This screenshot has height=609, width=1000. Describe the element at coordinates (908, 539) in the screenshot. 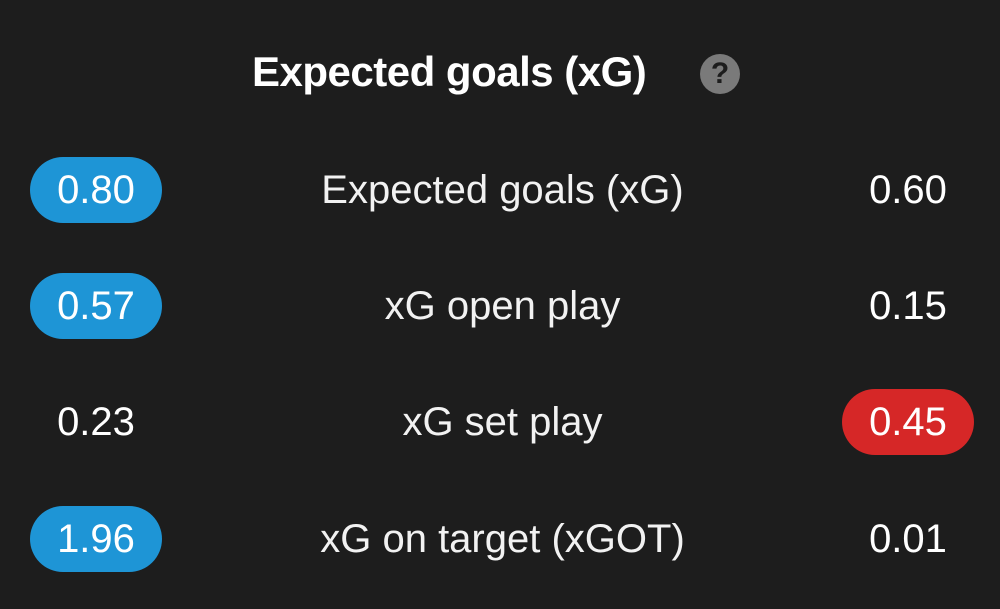

I see `away-value: 0.01` at that location.